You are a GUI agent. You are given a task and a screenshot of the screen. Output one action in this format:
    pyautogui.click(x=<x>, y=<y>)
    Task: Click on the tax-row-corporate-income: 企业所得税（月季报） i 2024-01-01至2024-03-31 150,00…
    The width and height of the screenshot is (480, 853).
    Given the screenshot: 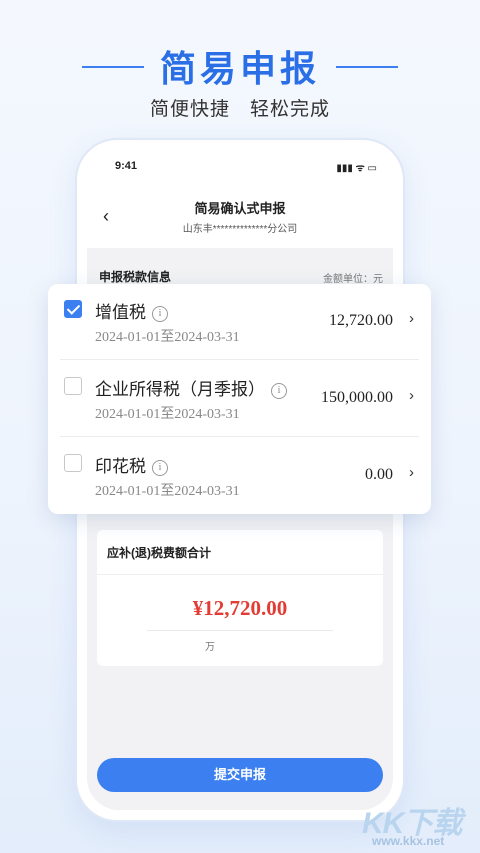 What is the action you would take?
    pyautogui.click(x=239, y=399)
    